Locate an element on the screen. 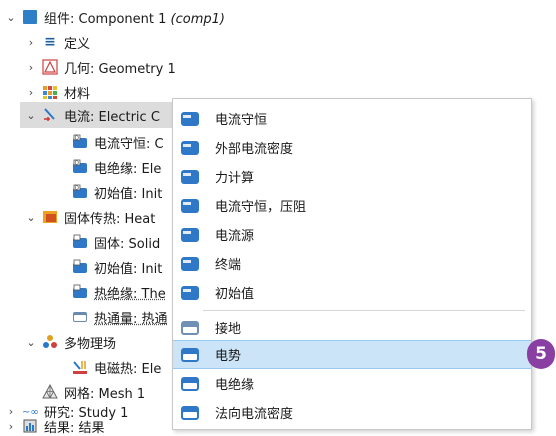 This screenshot has width=556, height=436. menu-separator is located at coordinates (364, 310).